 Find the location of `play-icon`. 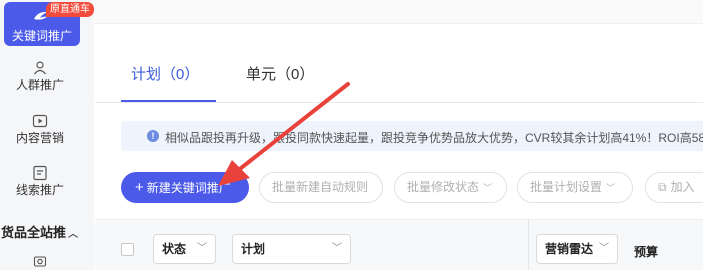

play-icon is located at coordinates (40, 121).